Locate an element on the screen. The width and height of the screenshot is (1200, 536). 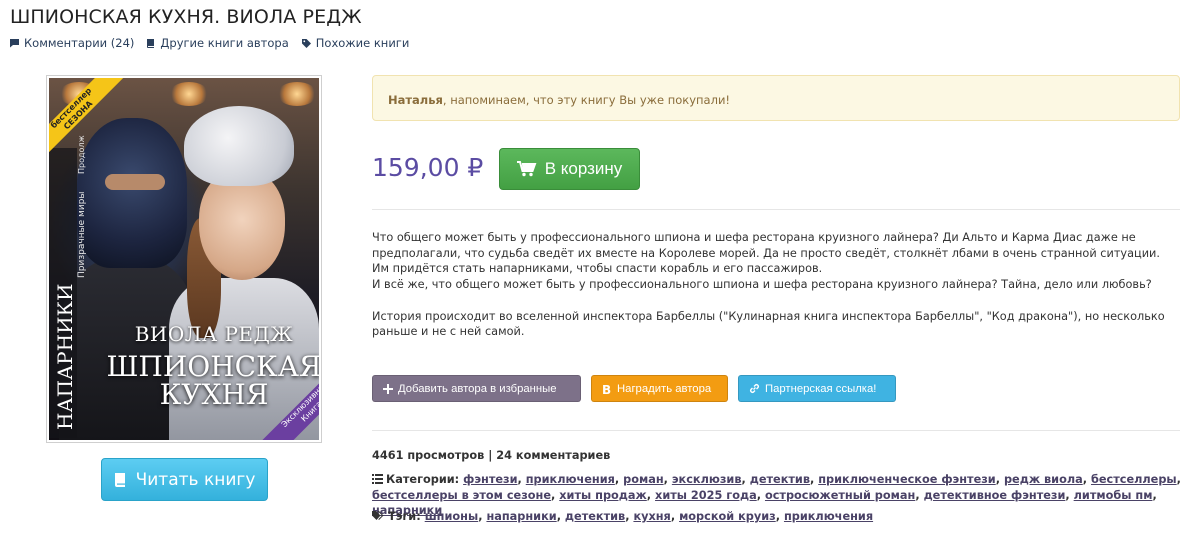
partner-link-label: Партнерская ссылка! is located at coordinates (821, 388).